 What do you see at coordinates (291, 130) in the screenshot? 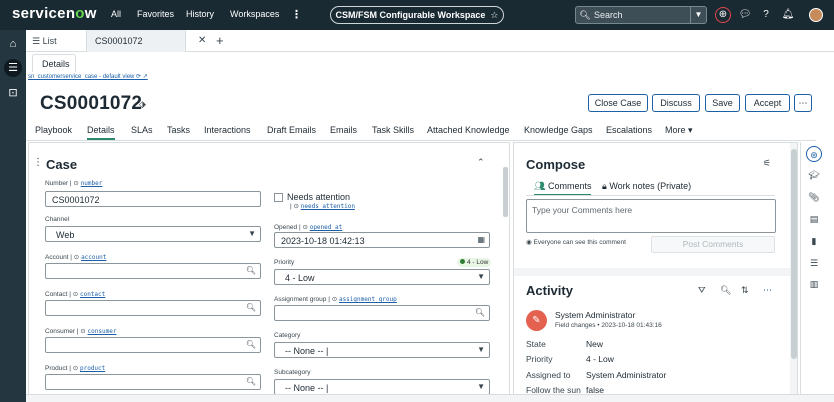
I see `tab-draft-emails: Draft Emails` at bounding box center [291, 130].